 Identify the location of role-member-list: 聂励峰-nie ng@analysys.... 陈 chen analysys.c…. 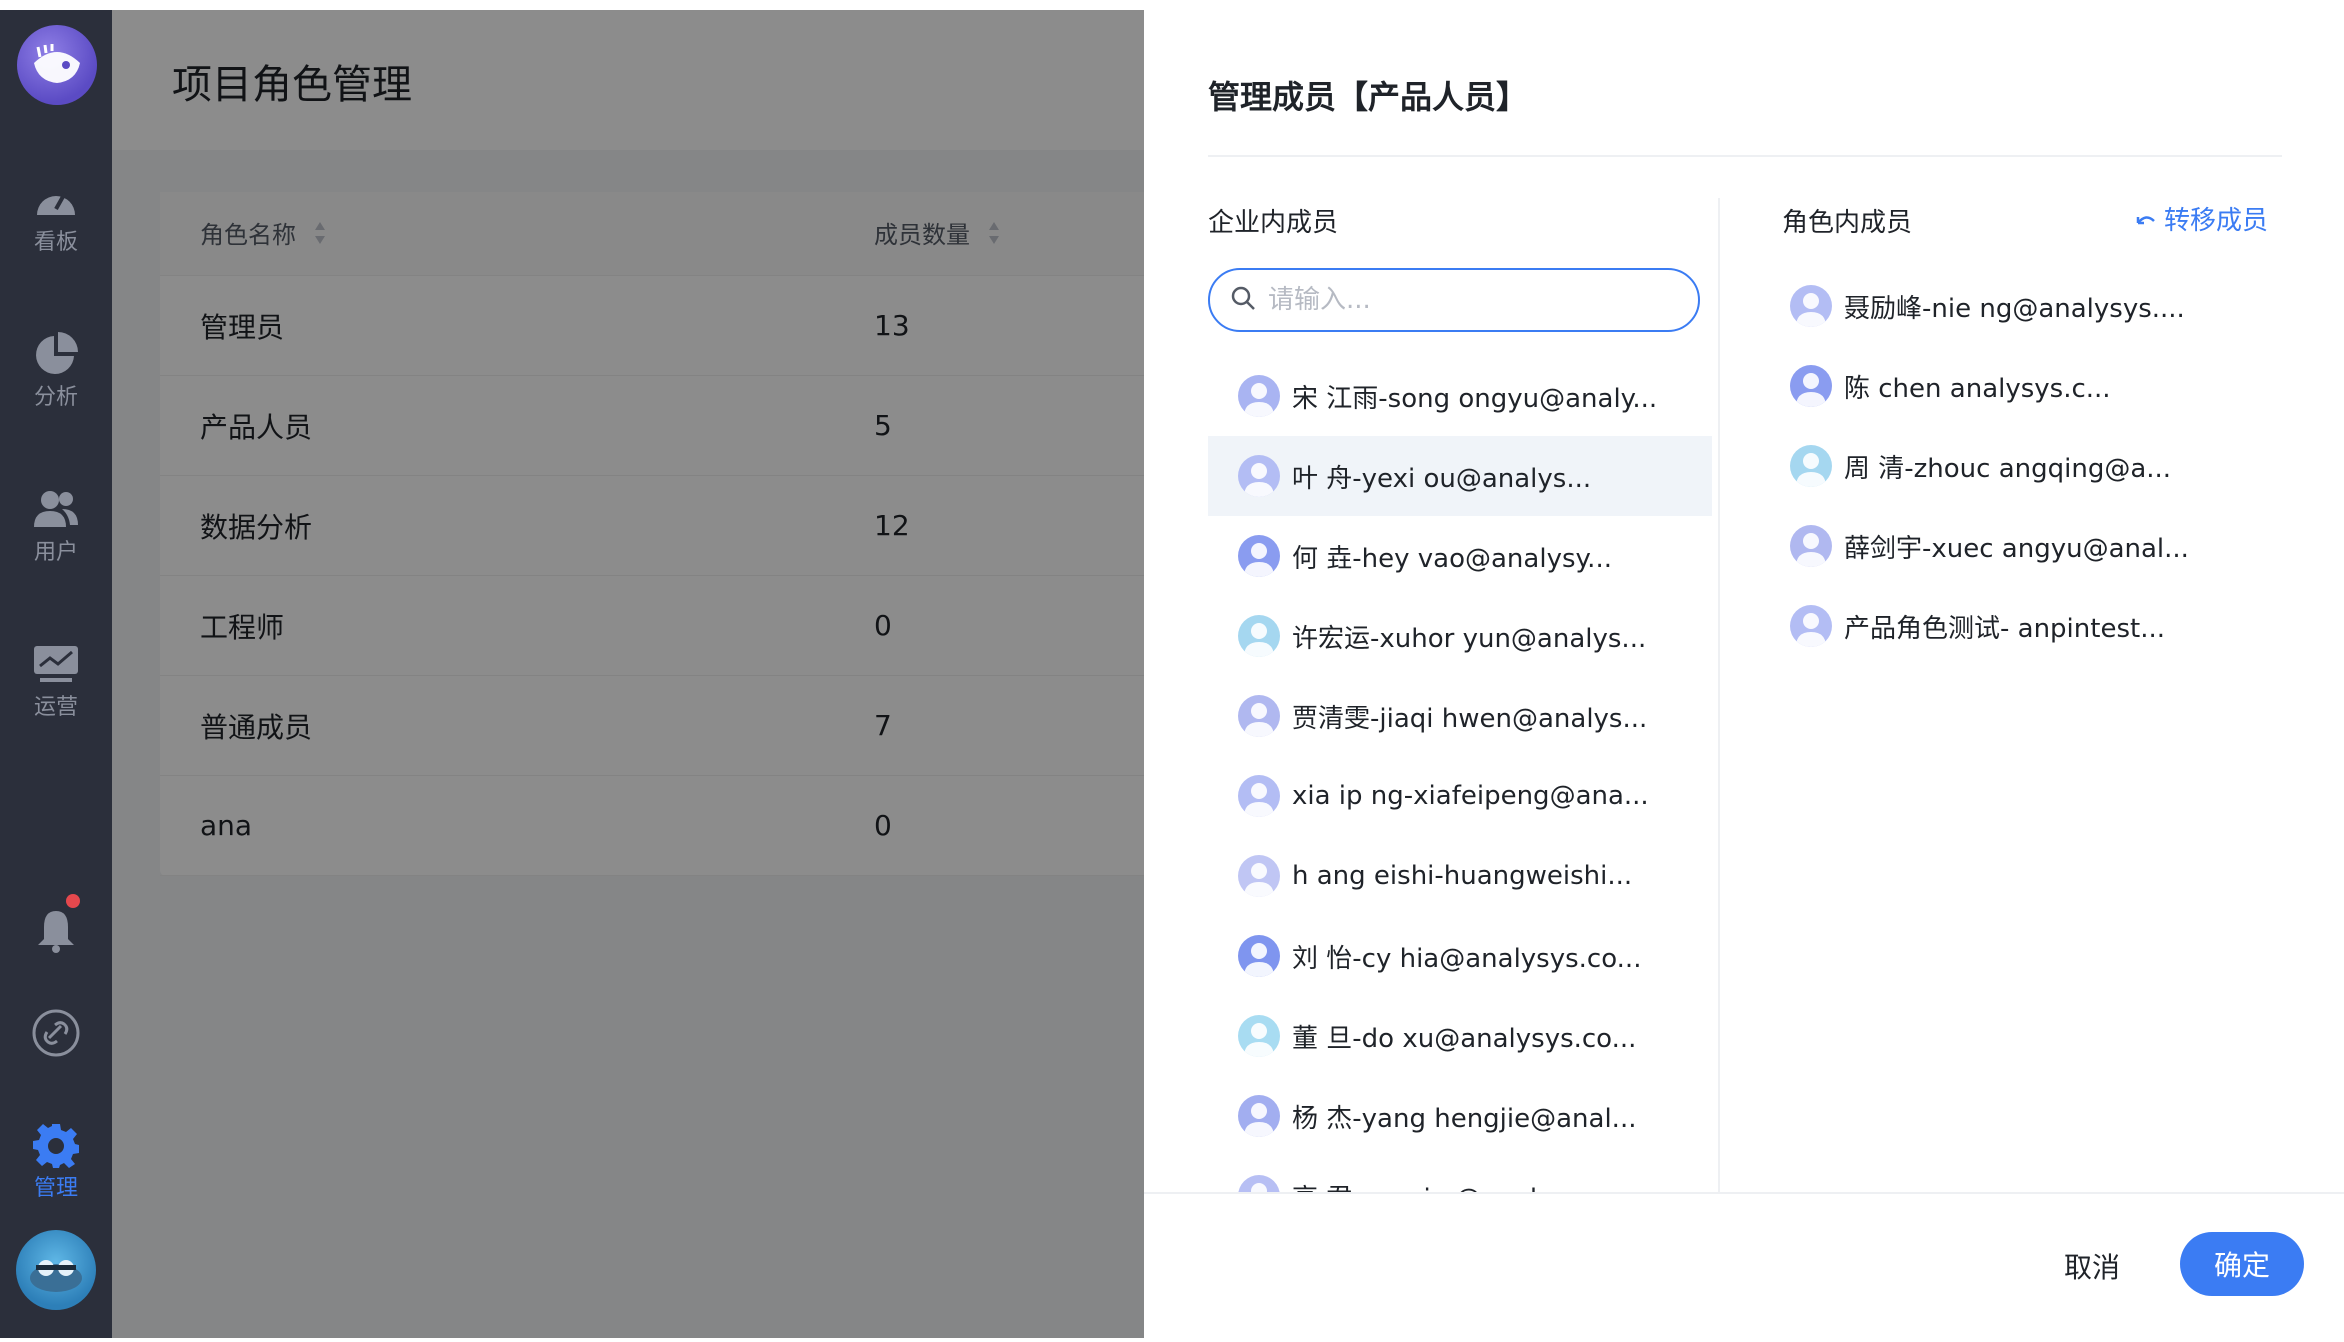
(2040, 466).